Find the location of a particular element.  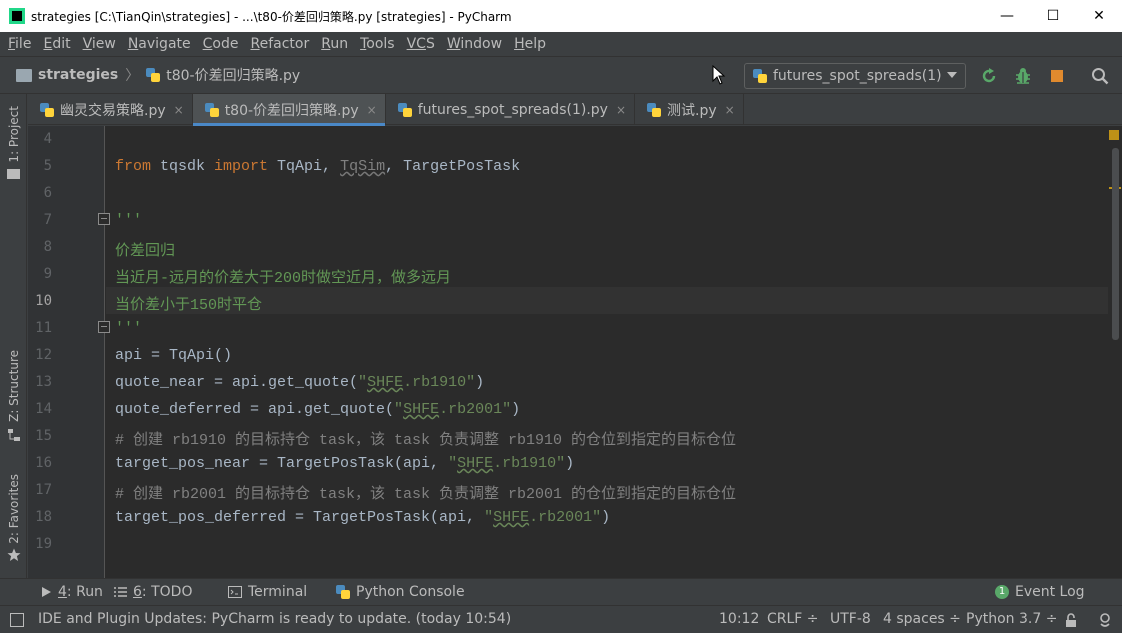

breadcrumb: strategies 〉 t80-价差回归策略.py is located at coordinates (150, 75).